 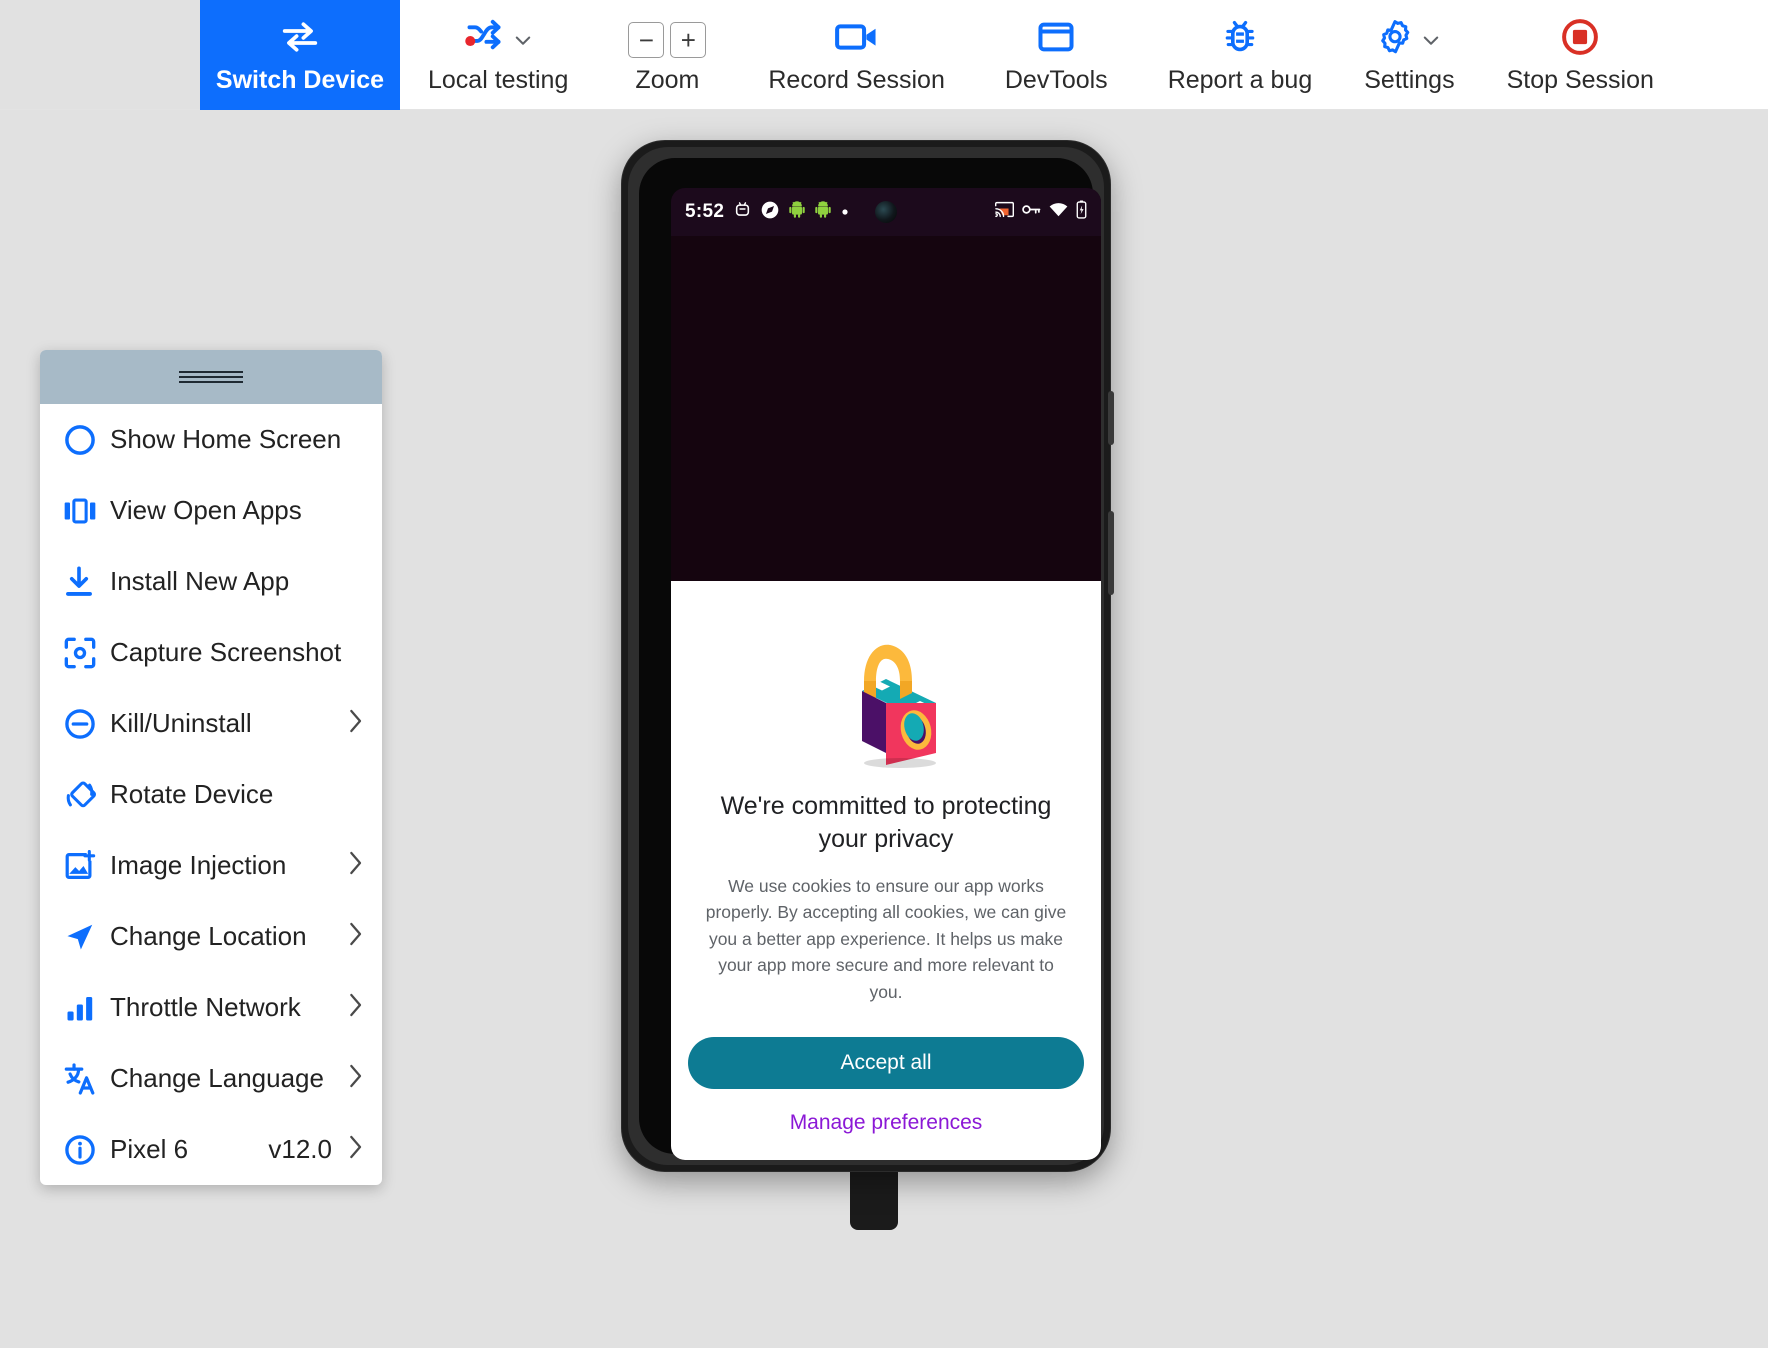 What do you see at coordinates (856, 40) in the screenshot?
I see `record-session-icon-row` at bounding box center [856, 40].